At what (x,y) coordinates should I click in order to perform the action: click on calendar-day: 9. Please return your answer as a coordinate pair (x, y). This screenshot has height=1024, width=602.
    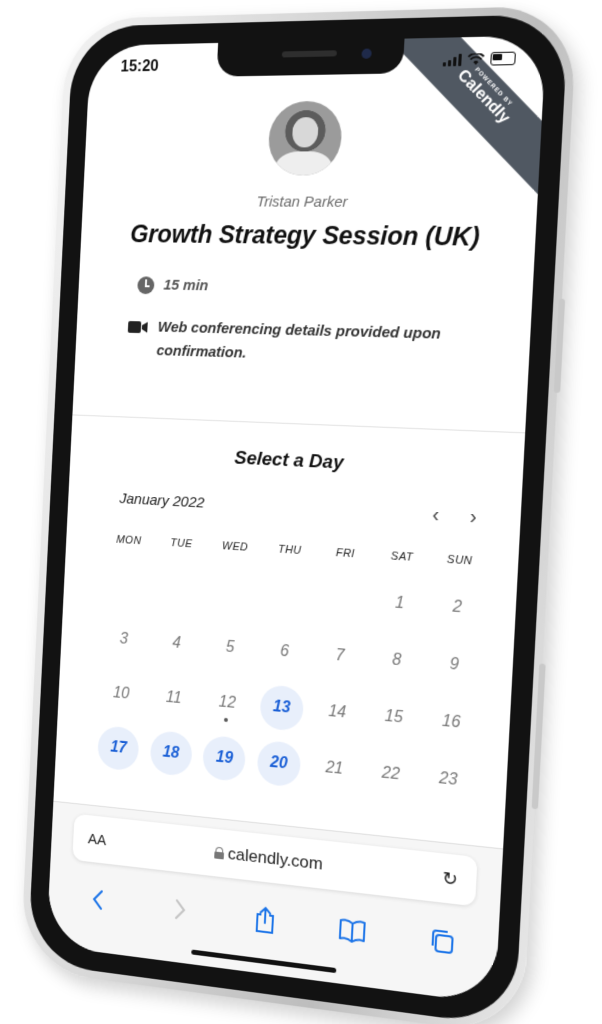
    Looking at the image, I should click on (454, 665).